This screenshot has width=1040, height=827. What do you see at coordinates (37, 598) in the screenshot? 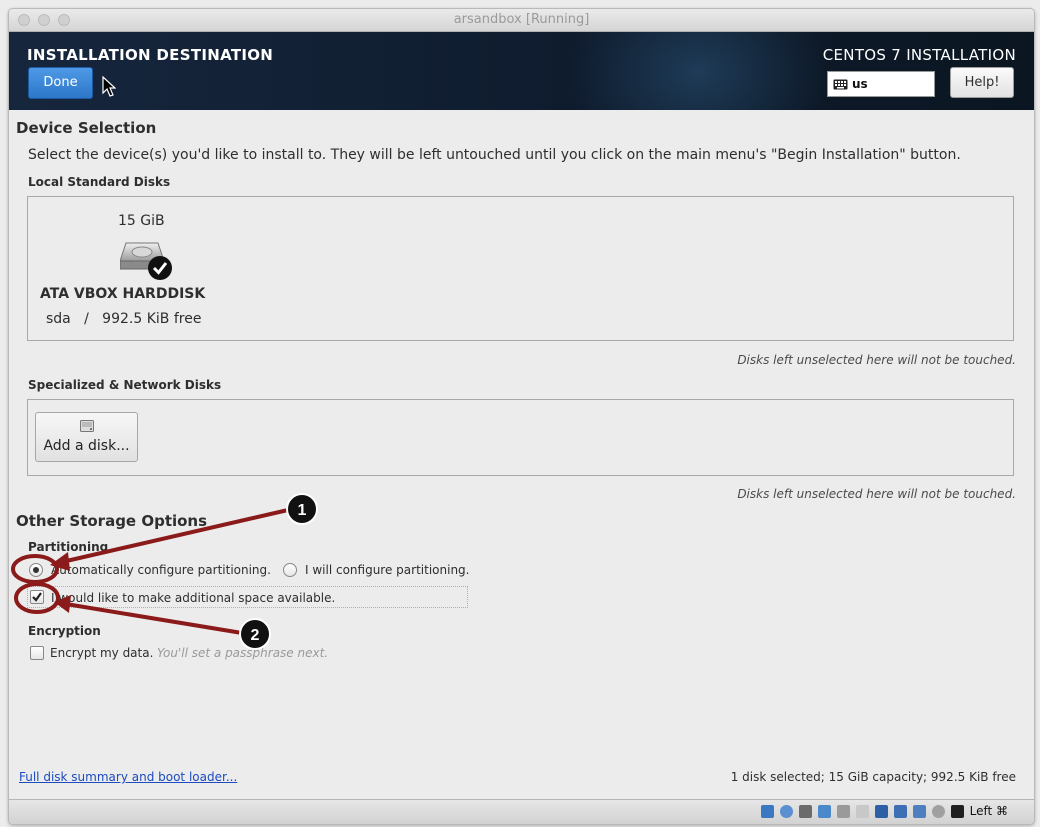
I see `callout-2-highlight` at bounding box center [37, 598].